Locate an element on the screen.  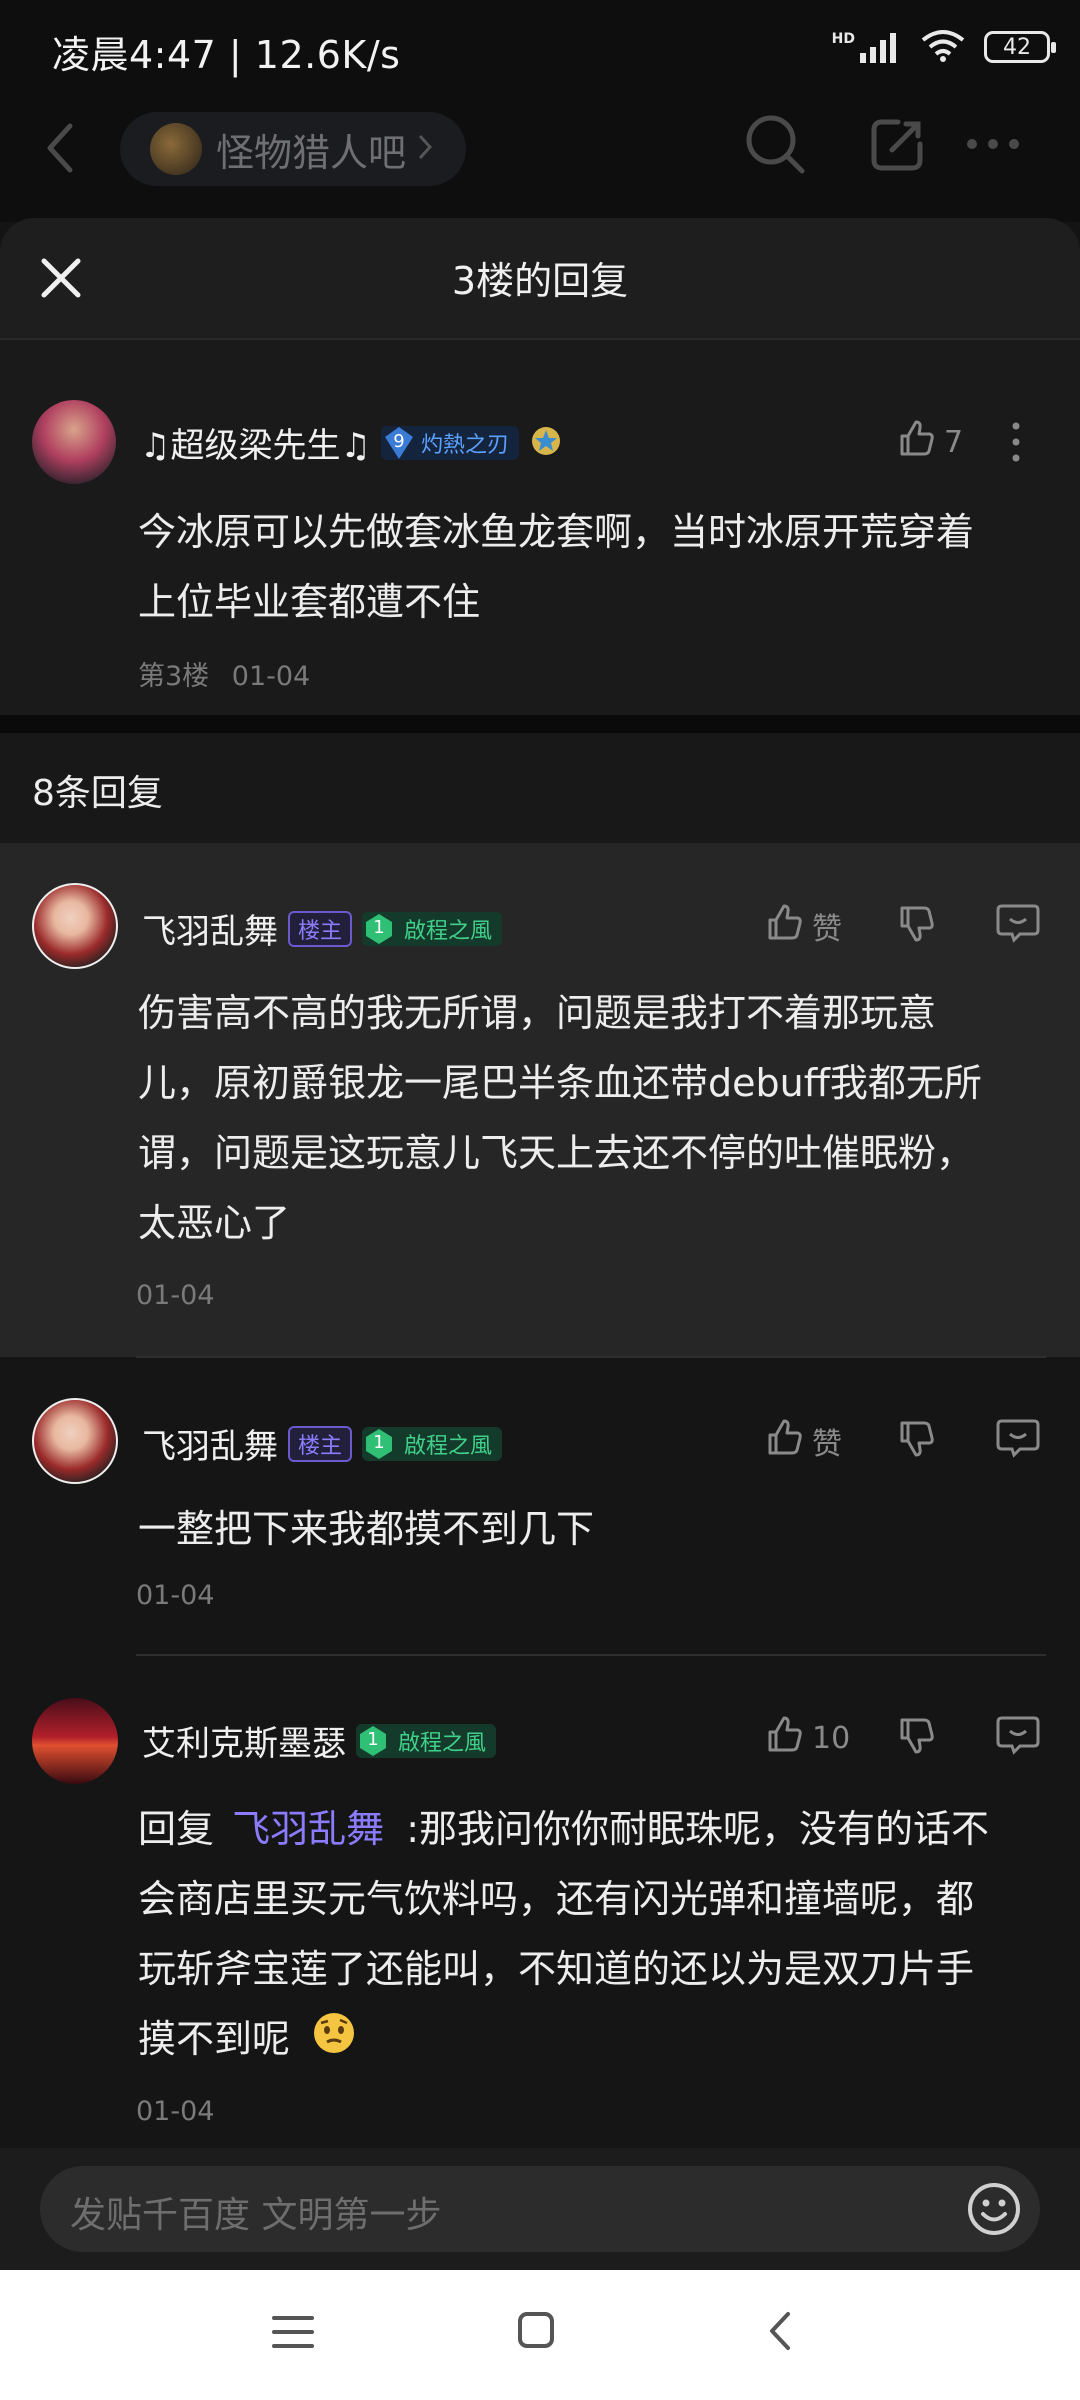
reply-line-text: 摸不到呢 is located at coordinates (214, 2039).